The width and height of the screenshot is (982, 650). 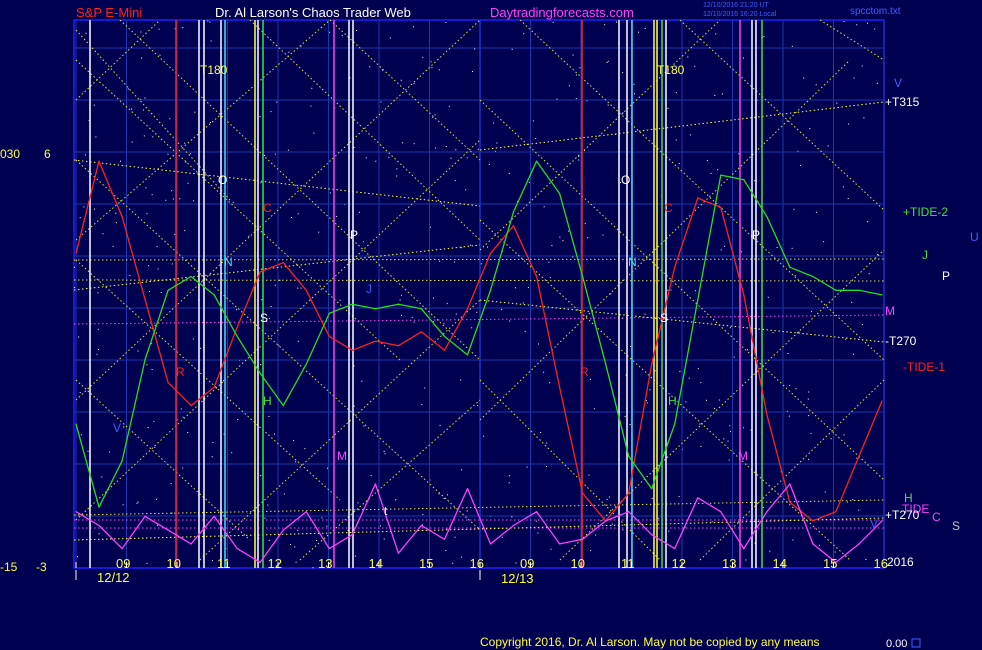 What do you see at coordinates (41, 567) in the screenshot?
I see `left-label: -3` at bounding box center [41, 567].